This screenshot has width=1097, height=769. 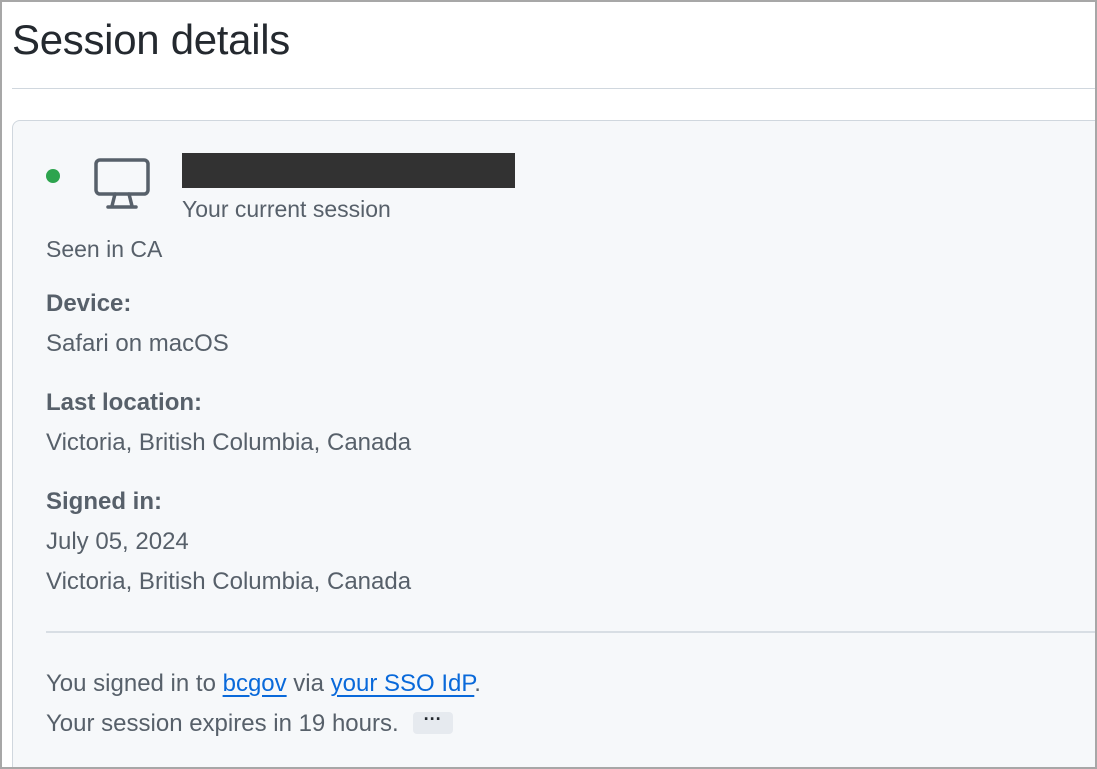 What do you see at coordinates (308, 683) in the screenshot?
I see `via-text: via` at bounding box center [308, 683].